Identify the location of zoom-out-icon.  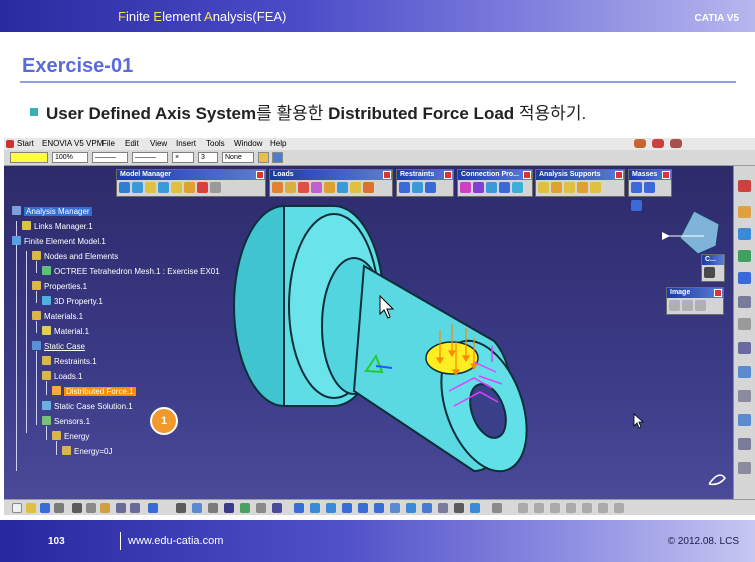
(379, 508).